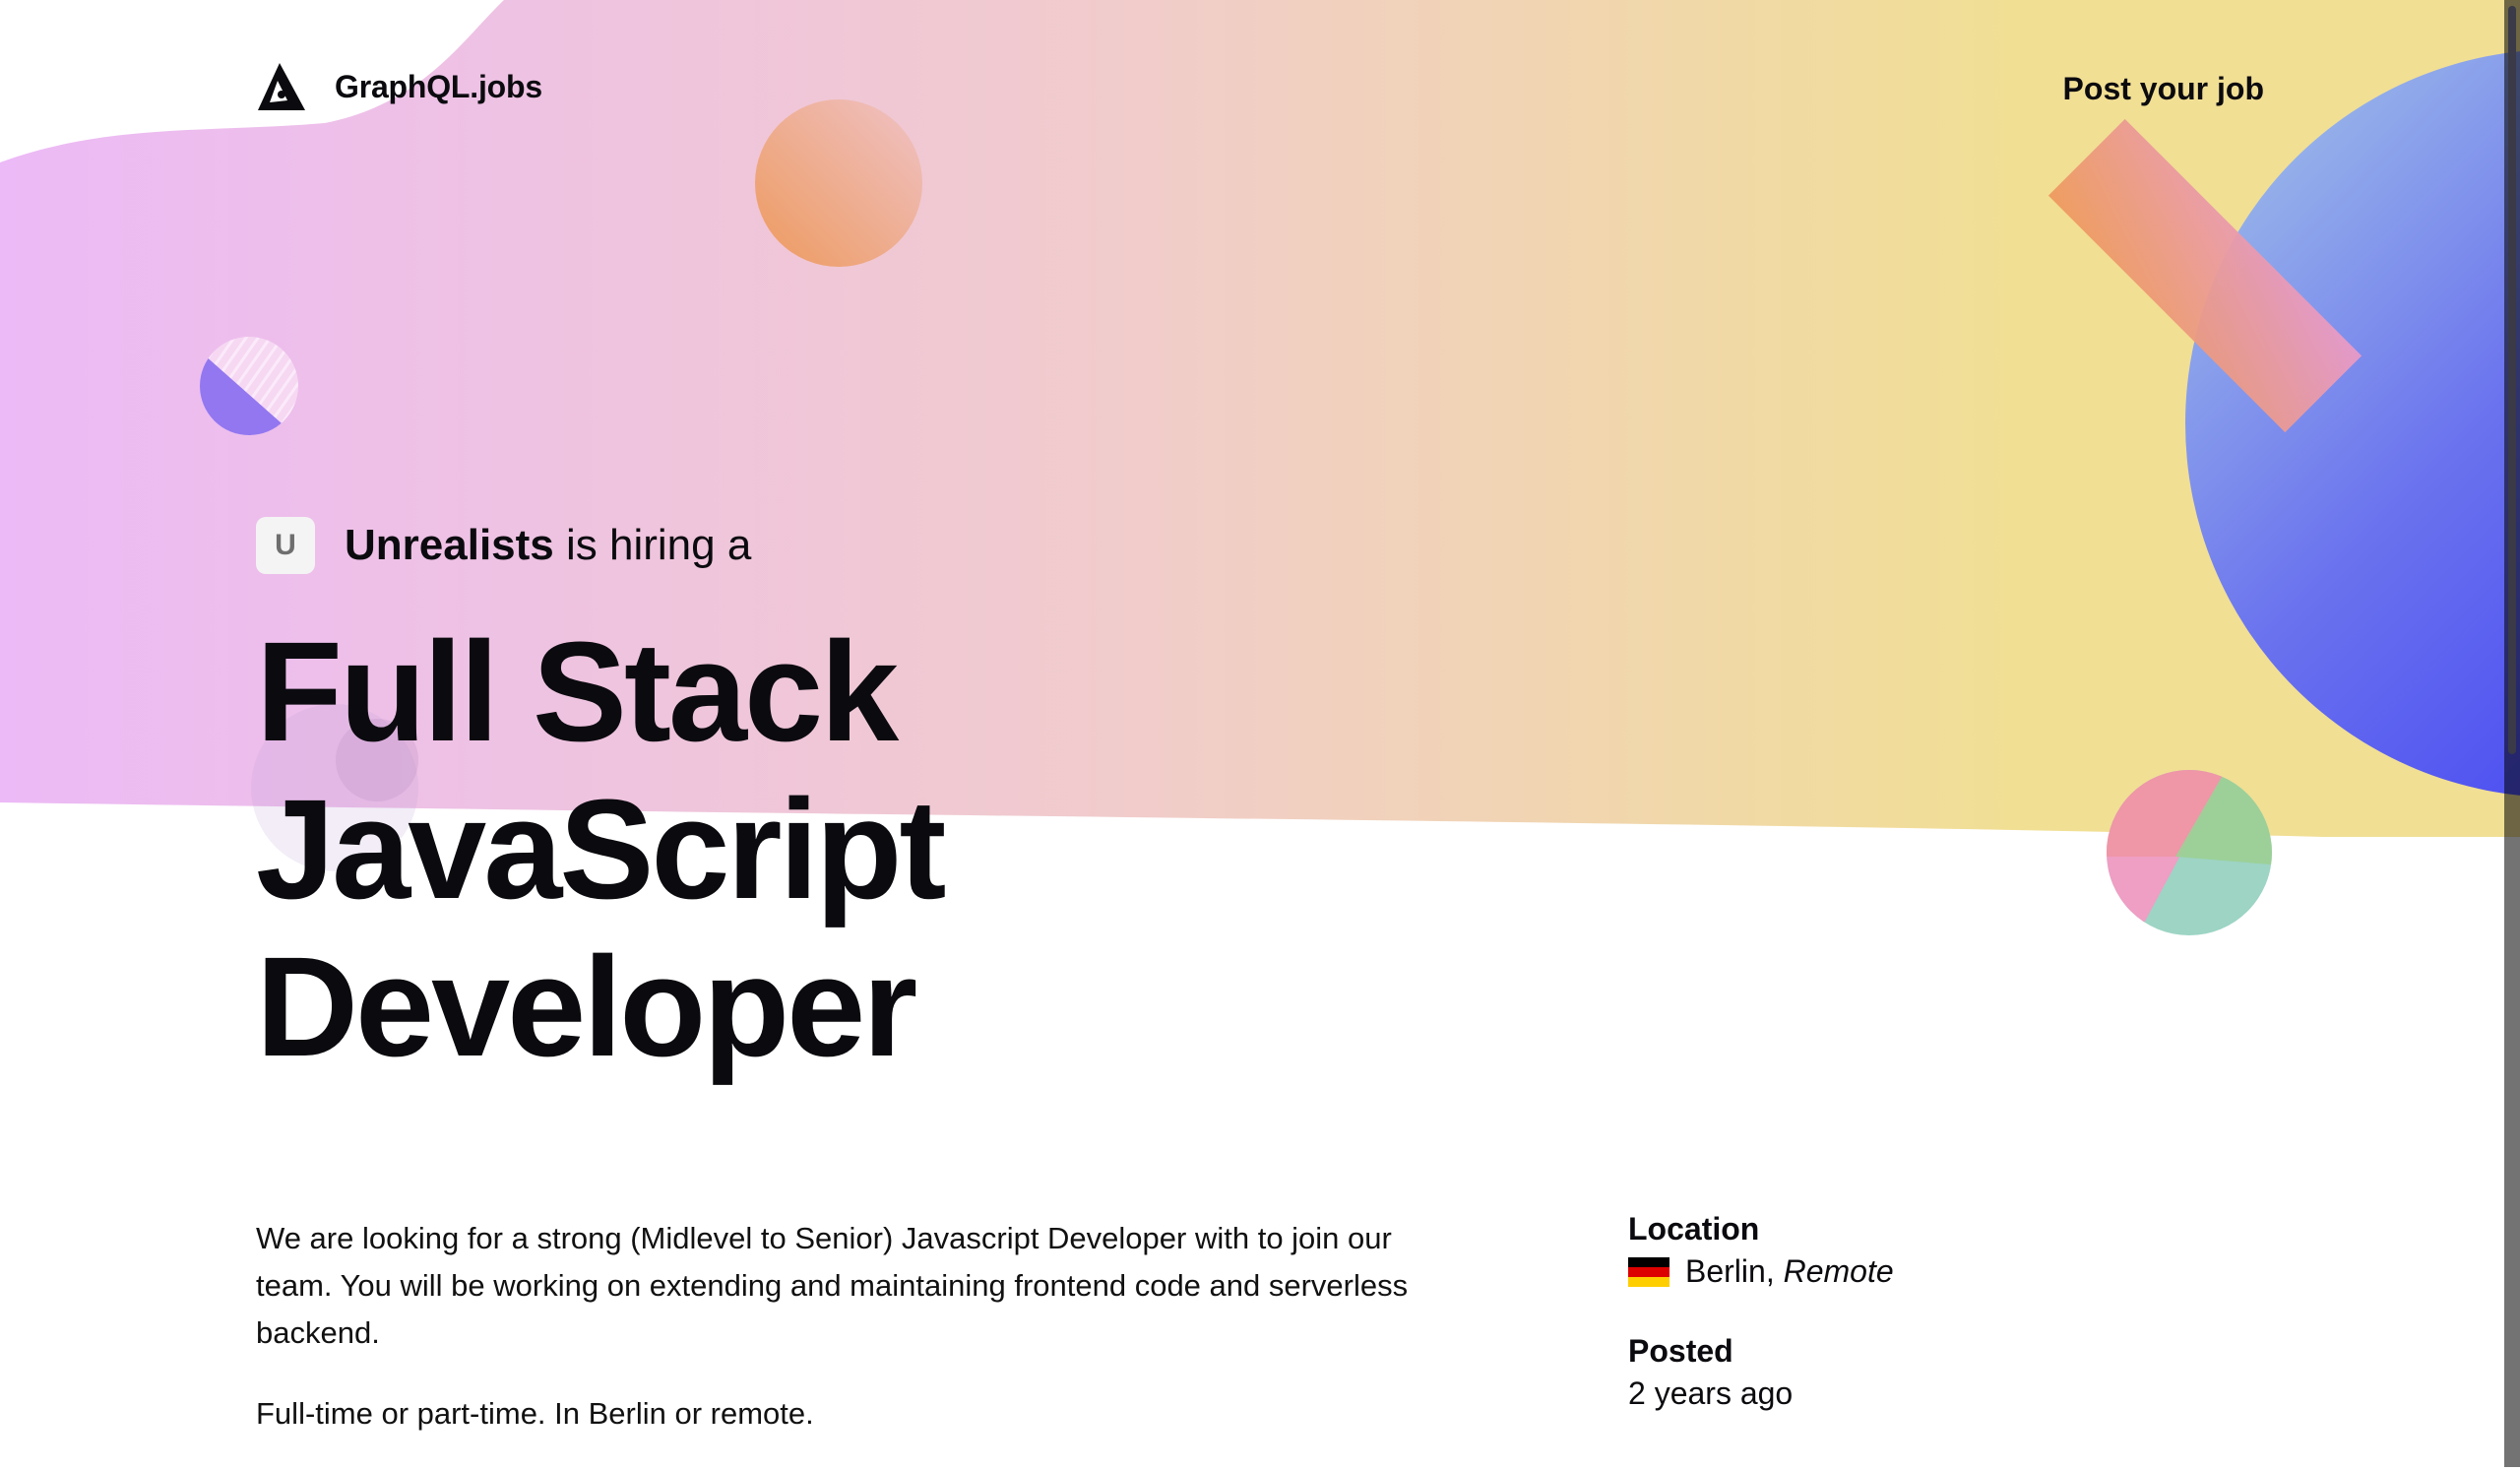  I want to click on location-block: Location Berlin, Remote, so click(1761, 1250).